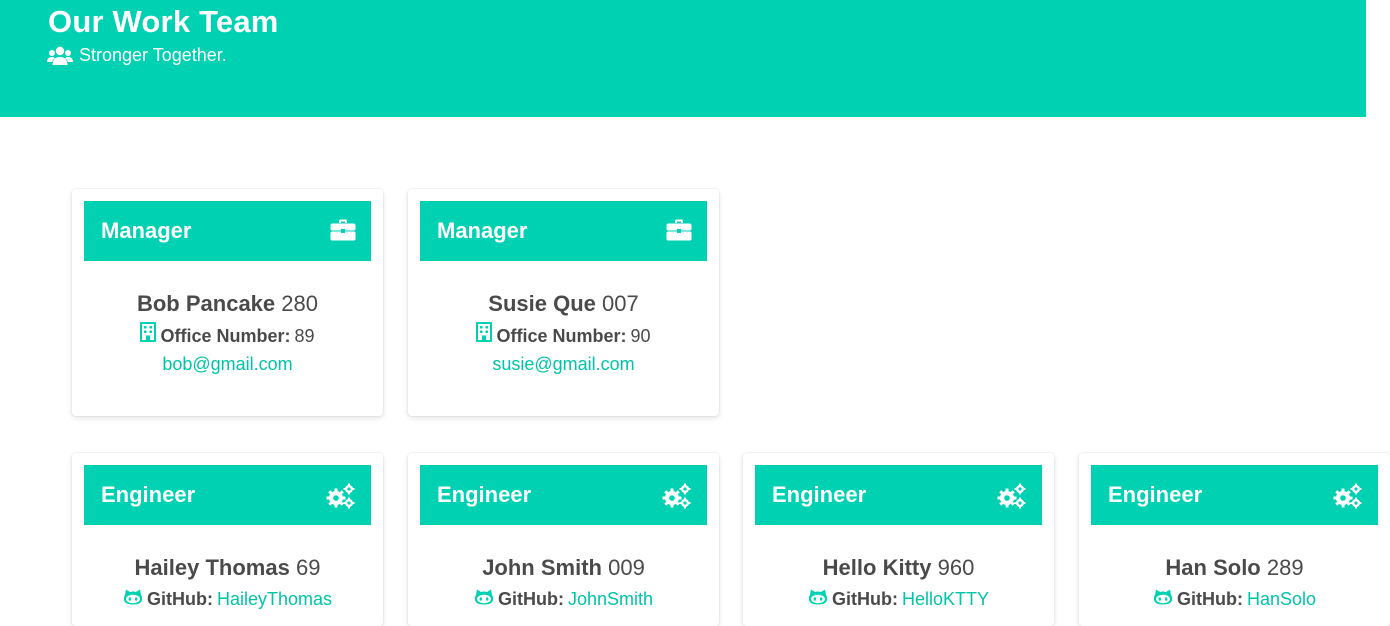  Describe the element at coordinates (542, 567) in the screenshot. I see `employee-name: John Smith` at that location.